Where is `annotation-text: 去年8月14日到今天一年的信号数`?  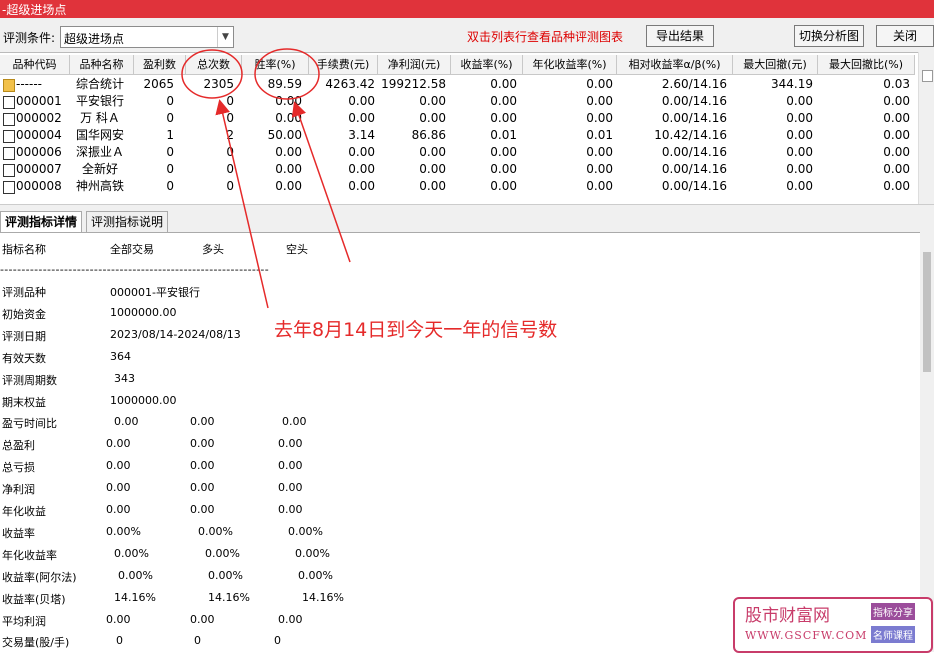 annotation-text: 去年8月14日到今天一年的信号数 is located at coordinates (416, 330).